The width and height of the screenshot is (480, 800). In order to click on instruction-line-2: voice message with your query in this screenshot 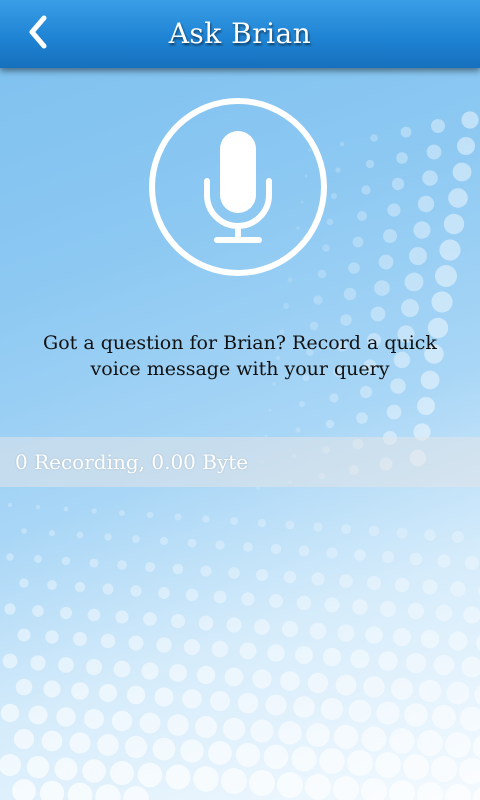, I will do `click(240, 369)`.